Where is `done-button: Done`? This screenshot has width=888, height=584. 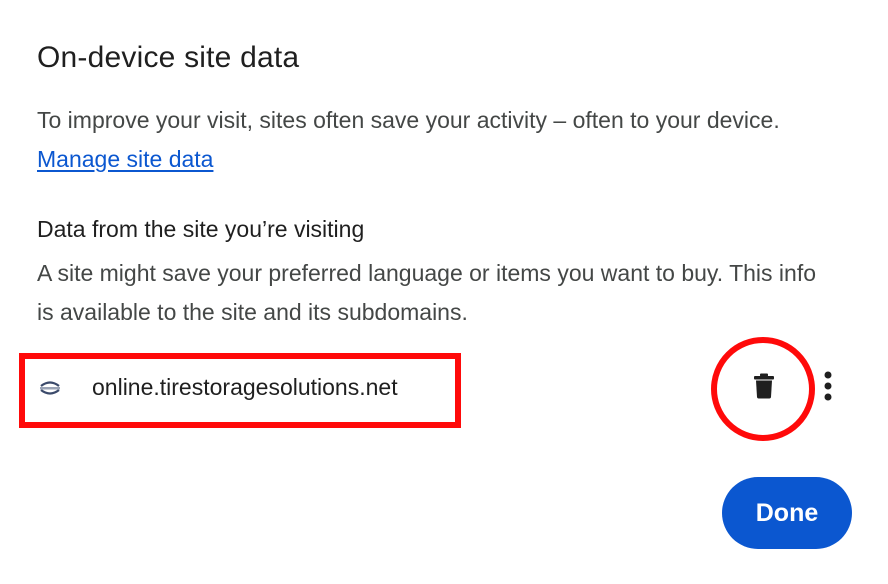 done-button: Done is located at coordinates (787, 513).